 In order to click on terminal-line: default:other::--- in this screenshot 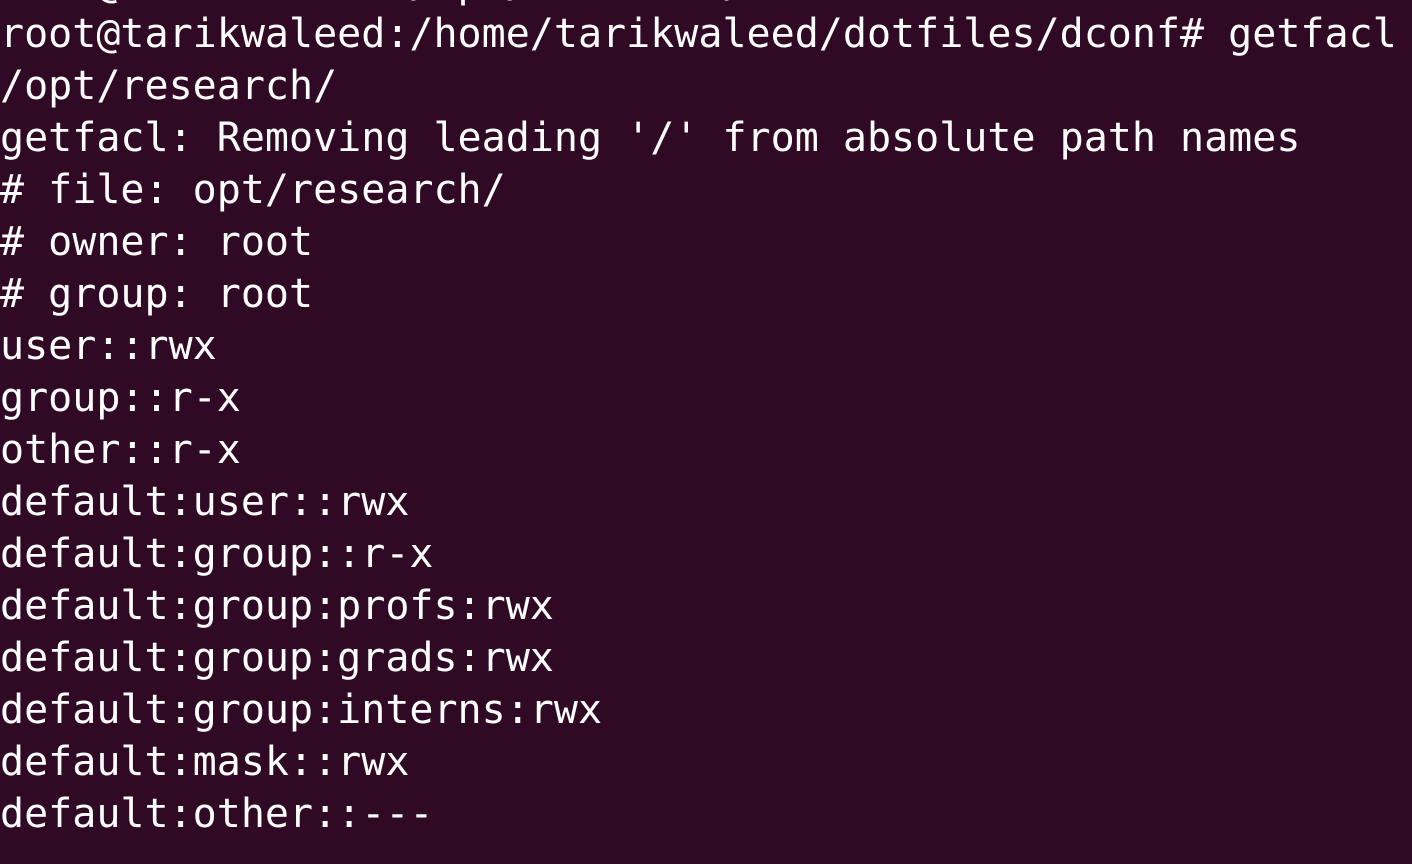, I will do `click(217, 814)`.